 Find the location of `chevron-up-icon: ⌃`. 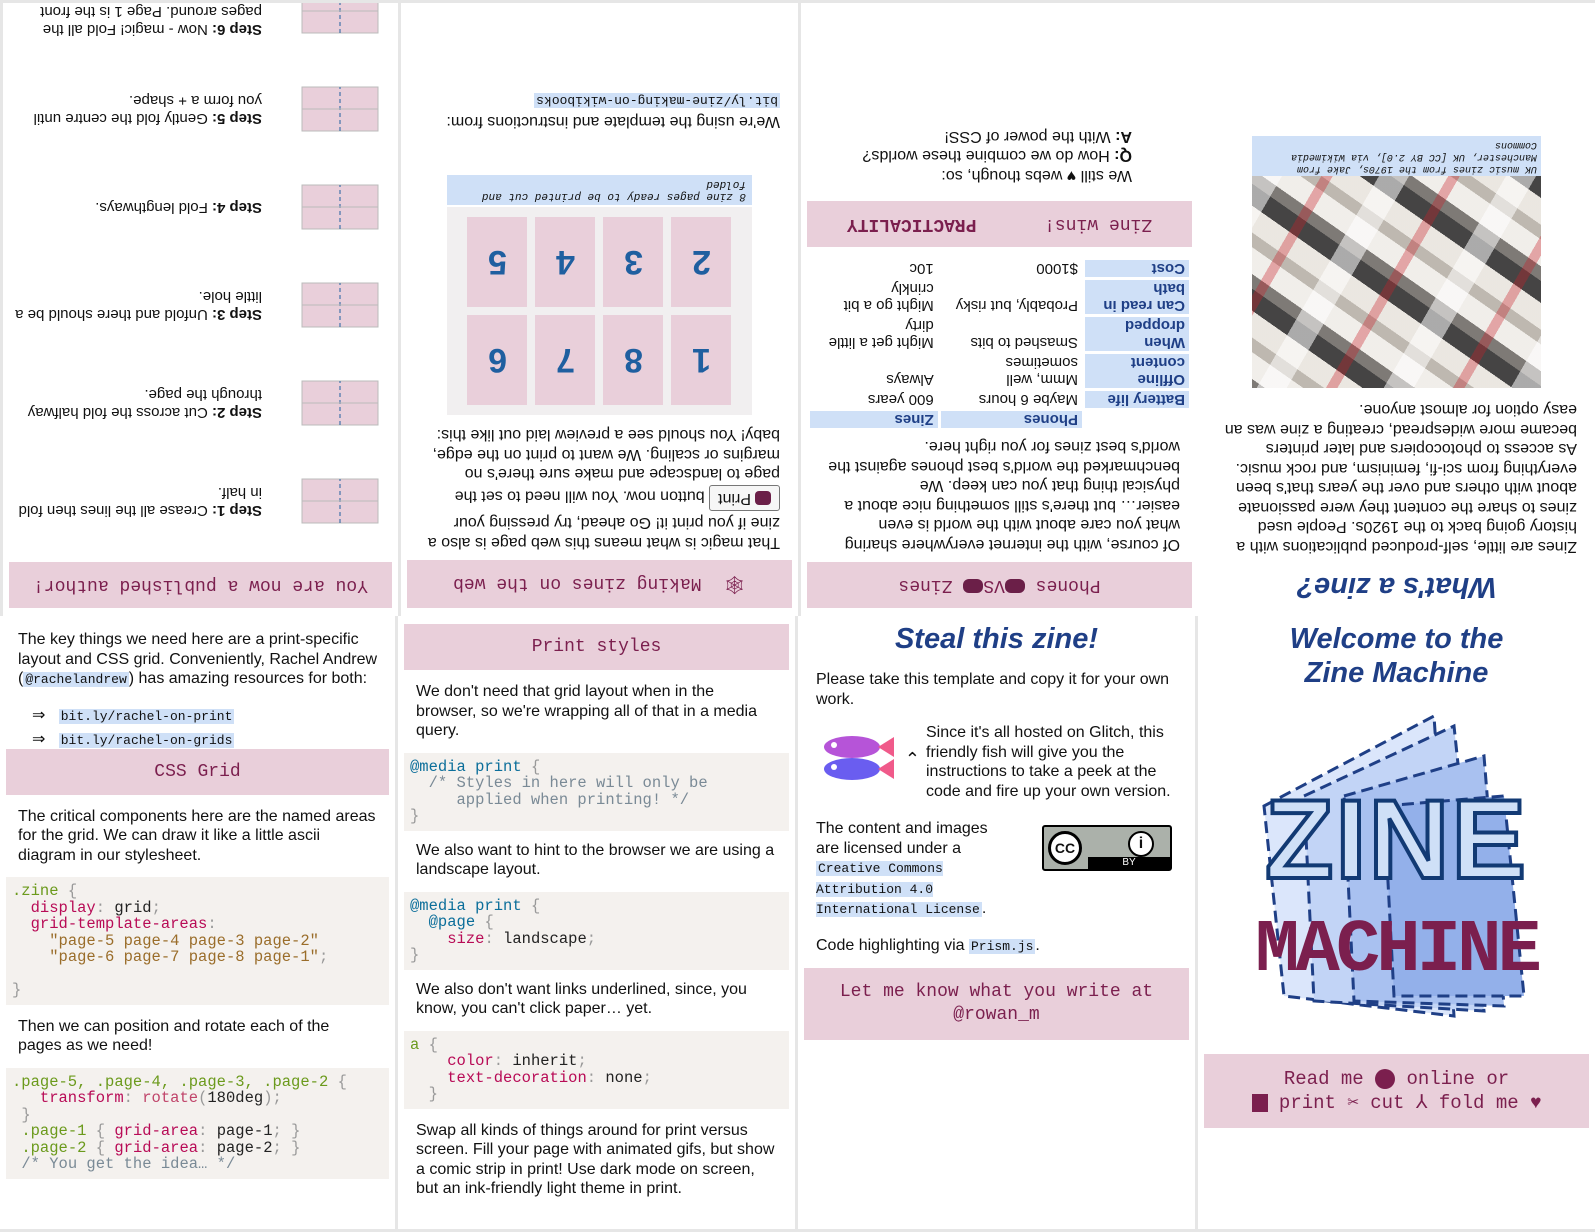

chevron-up-icon: ⌃ is located at coordinates (912, 759).